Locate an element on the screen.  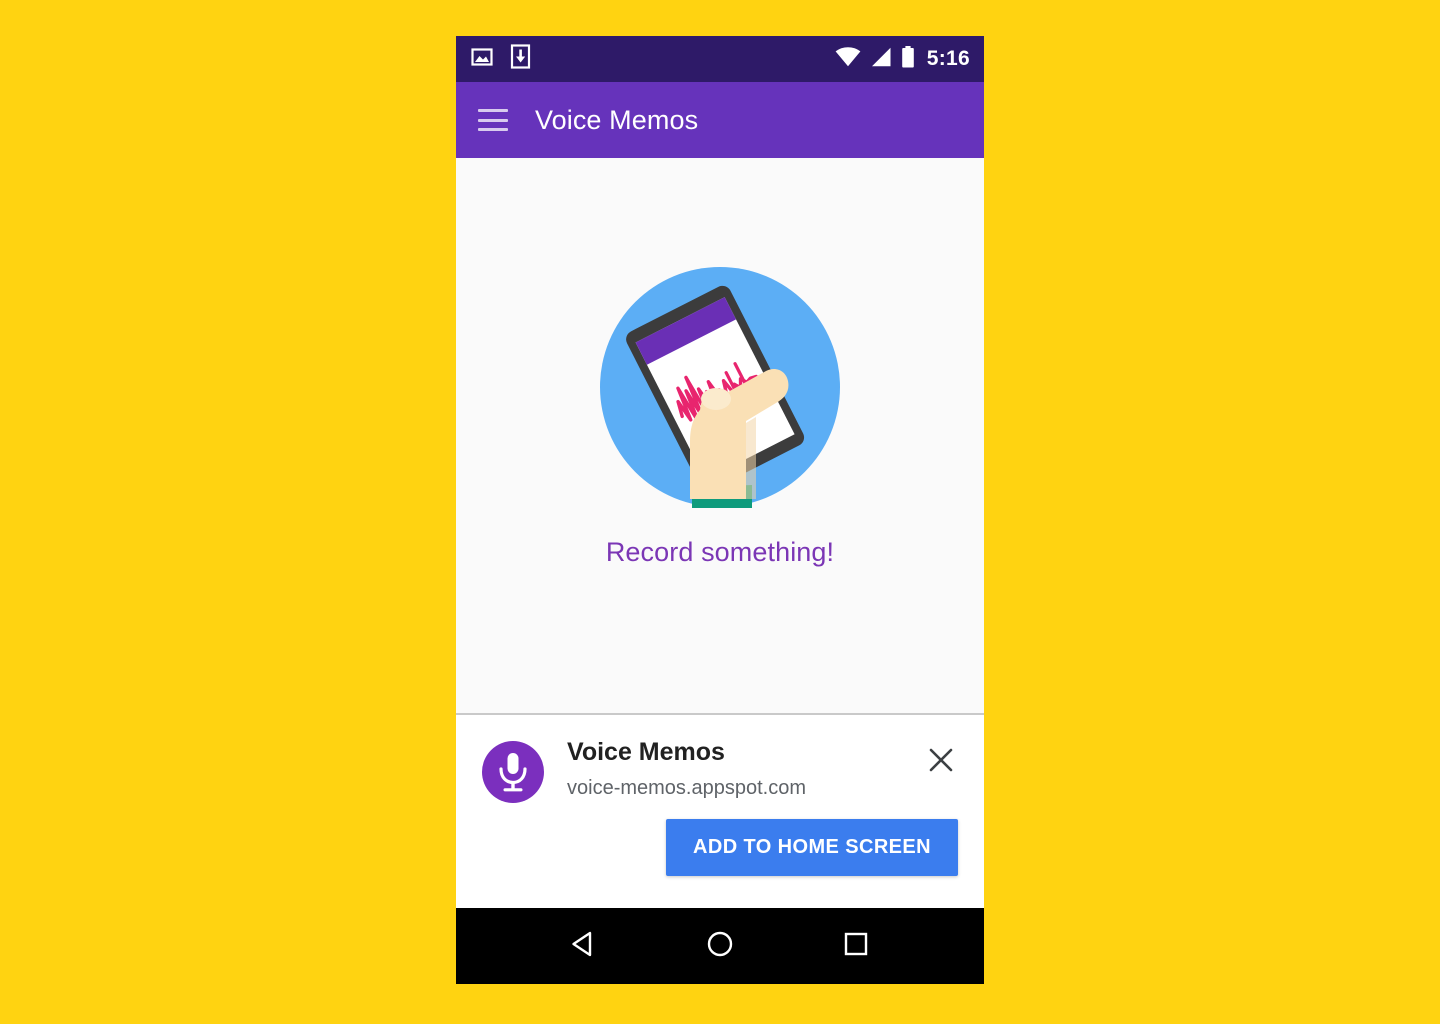
banner-app-url: voice-memos.appspot.com is located at coordinates (686, 788).